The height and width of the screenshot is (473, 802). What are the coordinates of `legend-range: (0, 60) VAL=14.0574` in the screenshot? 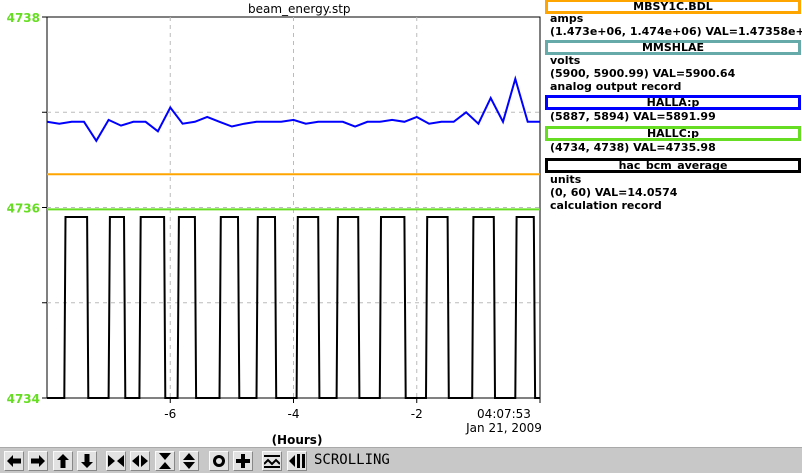 It's located at (614, 192).